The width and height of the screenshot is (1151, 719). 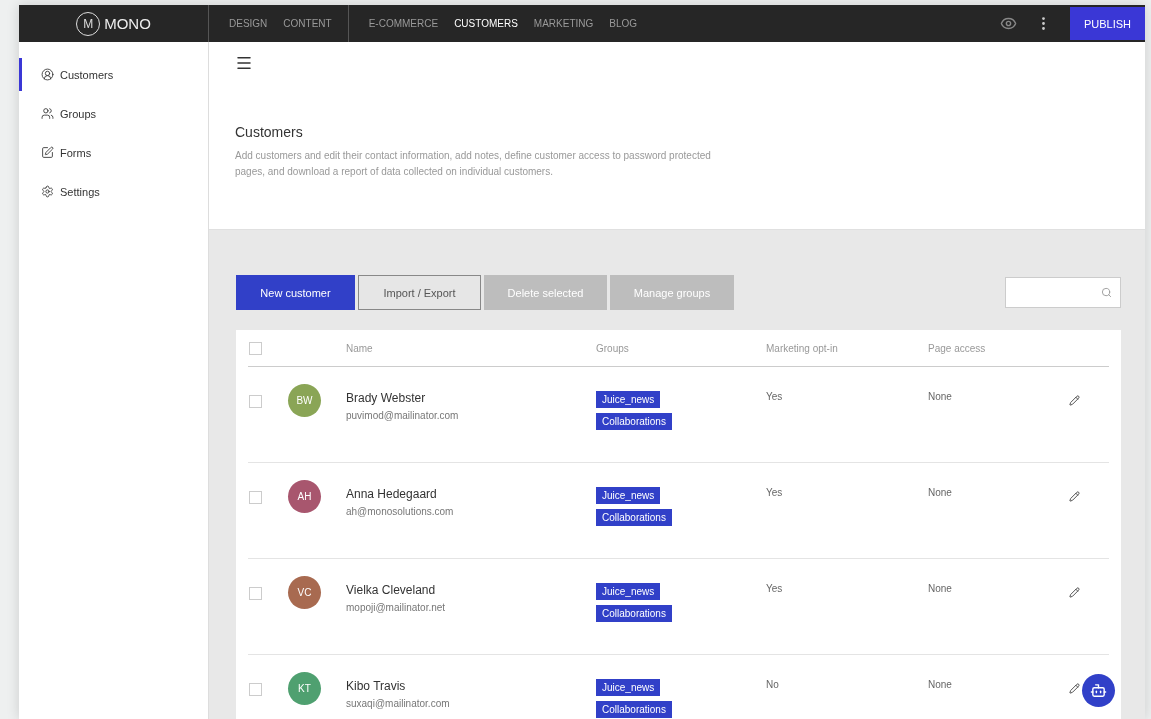 What do you see at coordinates (623, 23) in the screenshot?
I see `nav-tab: BLOG` at bounding box center [623, 23].